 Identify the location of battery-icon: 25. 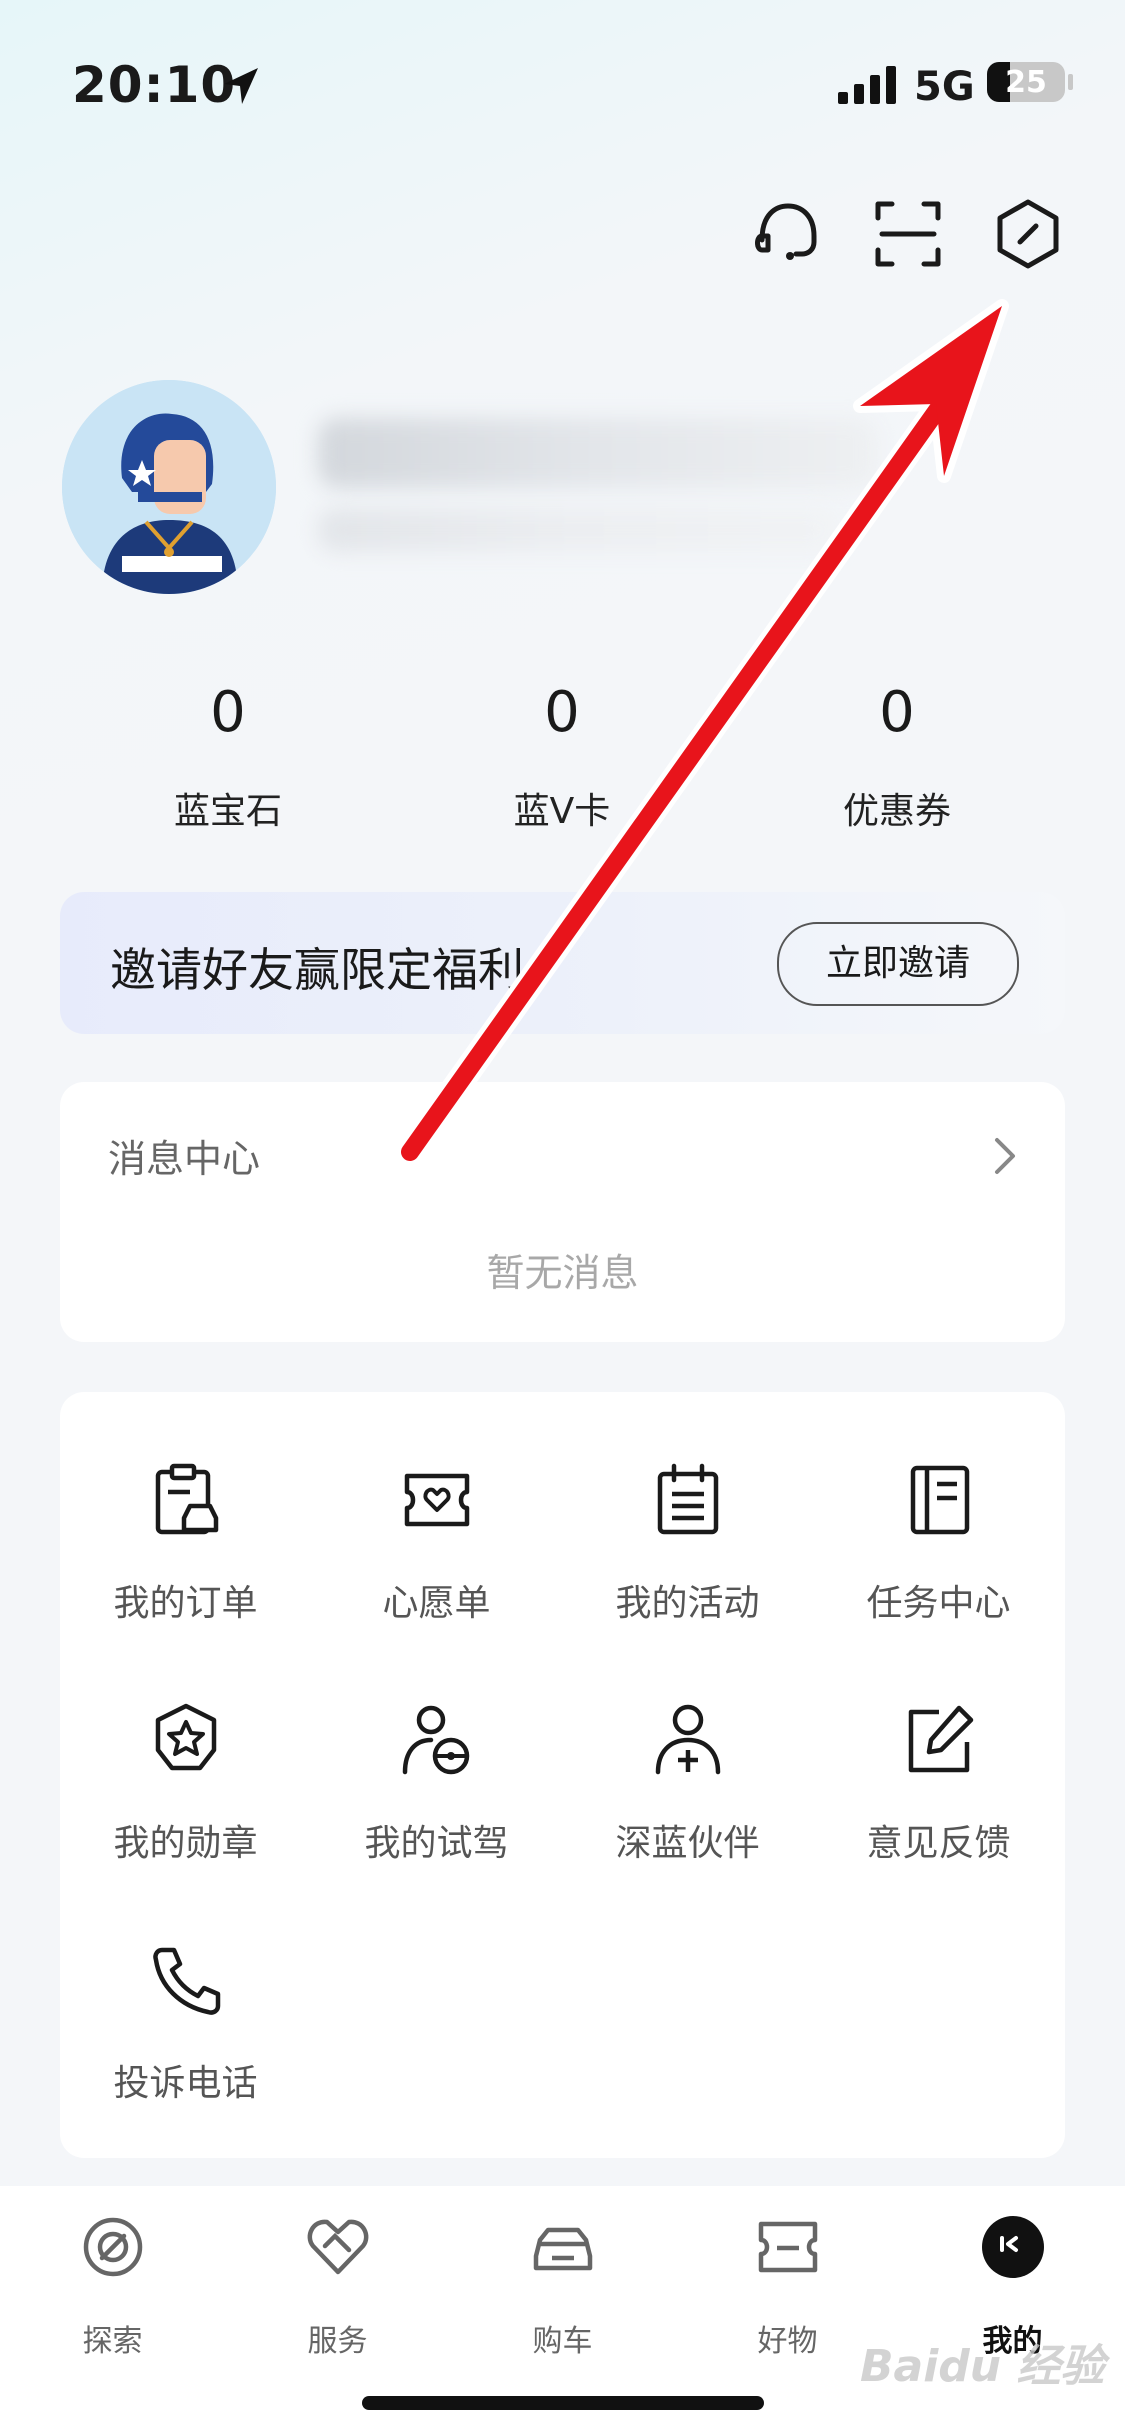
(1026, 82).